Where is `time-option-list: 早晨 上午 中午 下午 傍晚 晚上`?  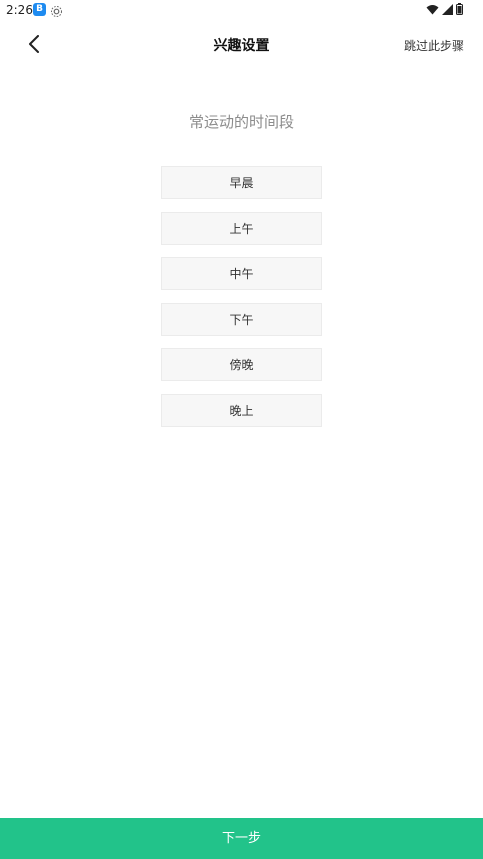
time-option-list: 早晨 上午 中午 下午 傍晚 晚上 is located at coordinates (241, 303).